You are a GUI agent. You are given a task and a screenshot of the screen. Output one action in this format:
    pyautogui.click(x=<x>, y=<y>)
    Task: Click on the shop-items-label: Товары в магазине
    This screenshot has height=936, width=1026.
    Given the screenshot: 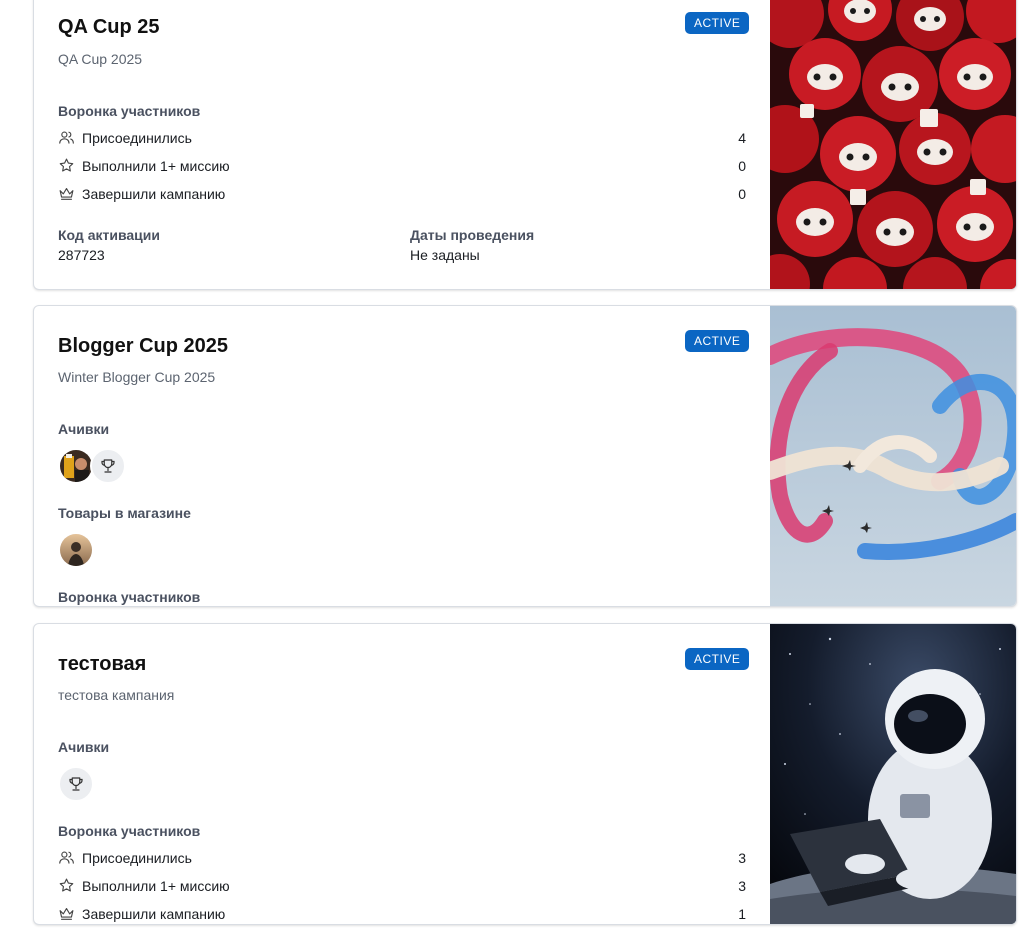 What is the action you would take?
    pyautogui.click(x=124, y=513)
    